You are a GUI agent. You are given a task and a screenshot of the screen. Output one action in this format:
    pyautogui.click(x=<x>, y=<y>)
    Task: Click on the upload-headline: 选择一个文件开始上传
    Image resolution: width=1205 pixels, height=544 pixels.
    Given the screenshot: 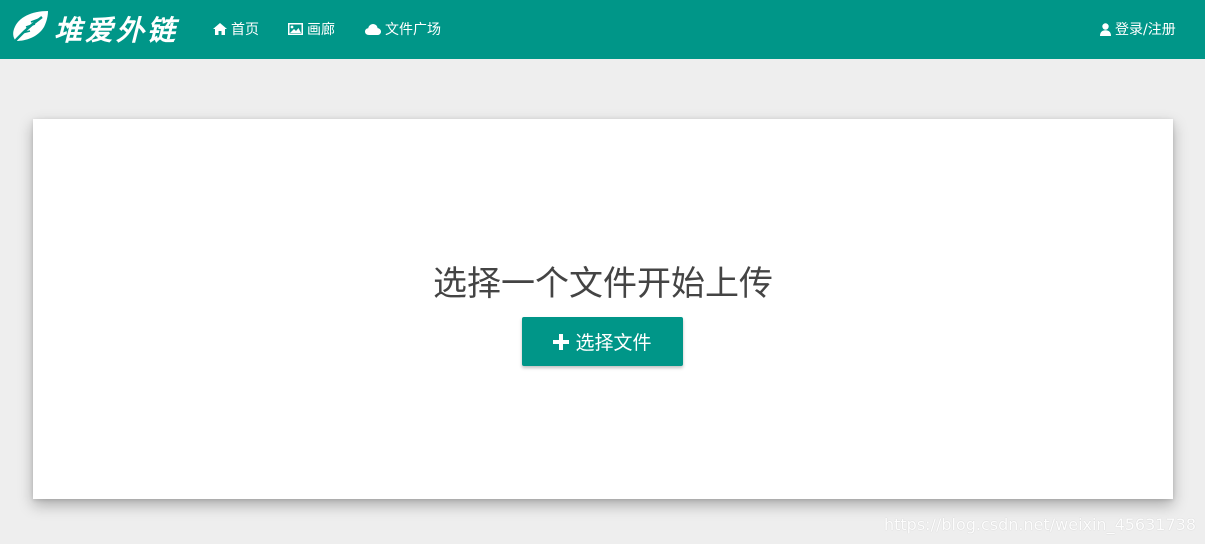 What is the action you would take?
    pyautogui.click(x=603, y=284)
    